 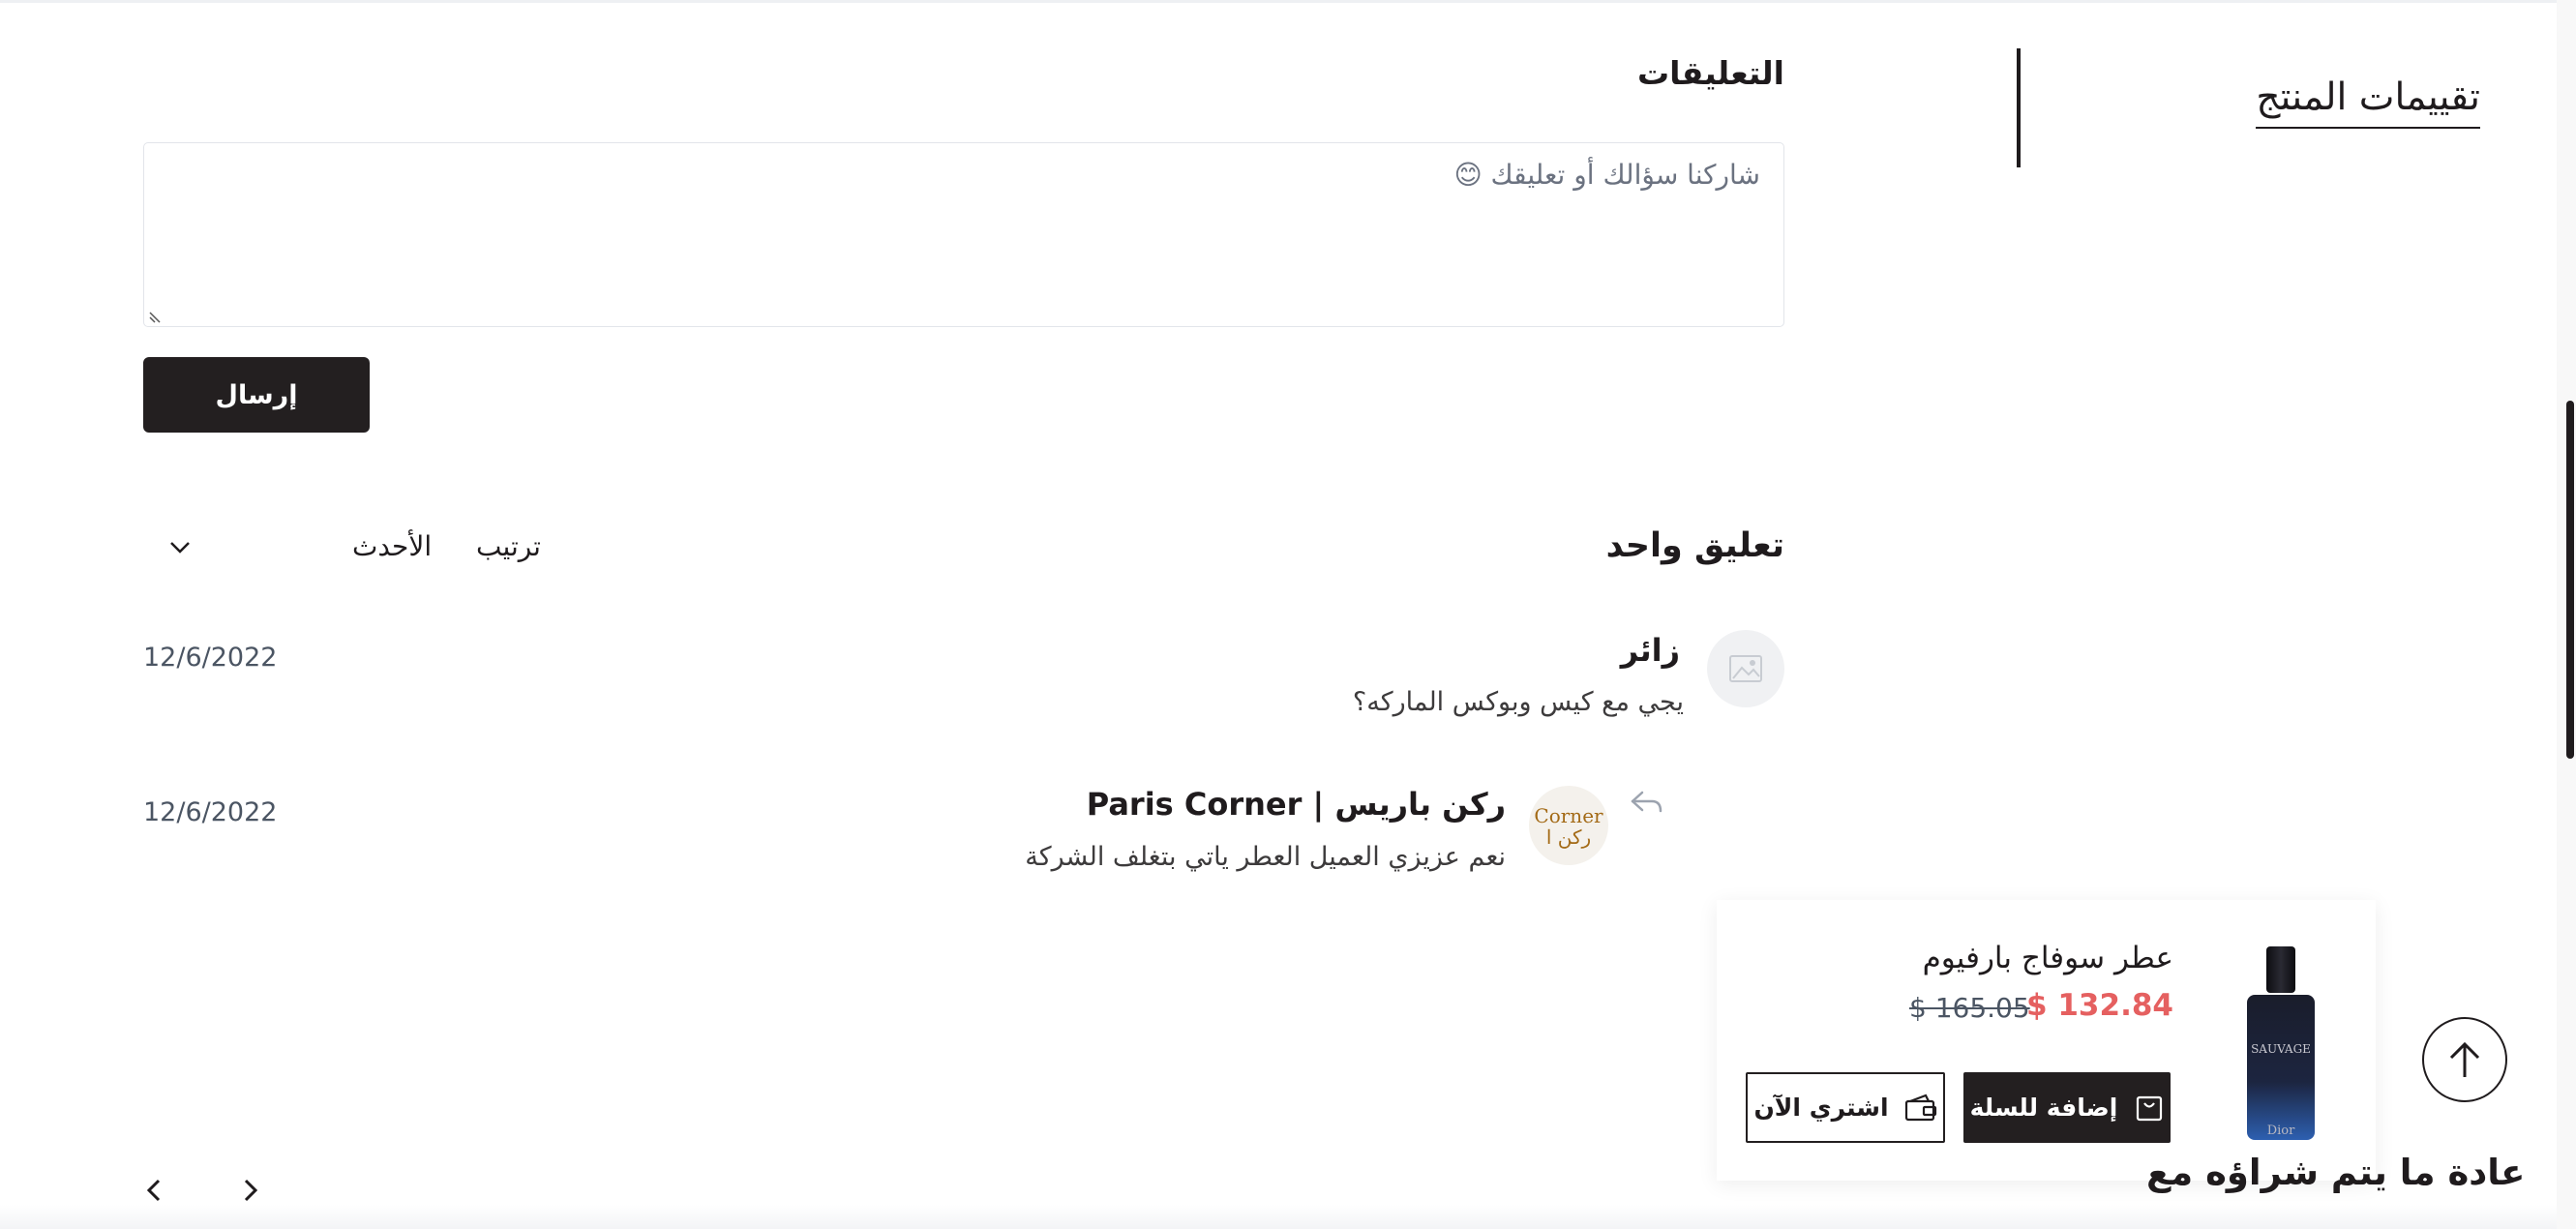 What do you see at coordinates (1710, 73) in the screenshot?
I see `comments-title: التعليقات` at bounding box center [1710, 73].